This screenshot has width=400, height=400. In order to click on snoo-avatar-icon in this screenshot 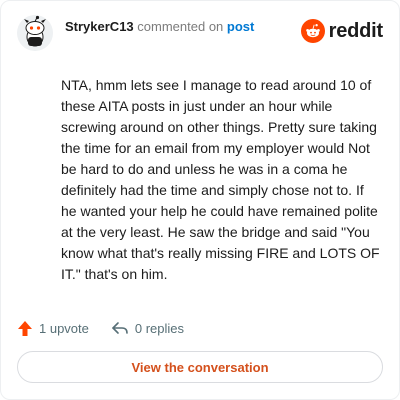, I will do `click(35, 33)`.